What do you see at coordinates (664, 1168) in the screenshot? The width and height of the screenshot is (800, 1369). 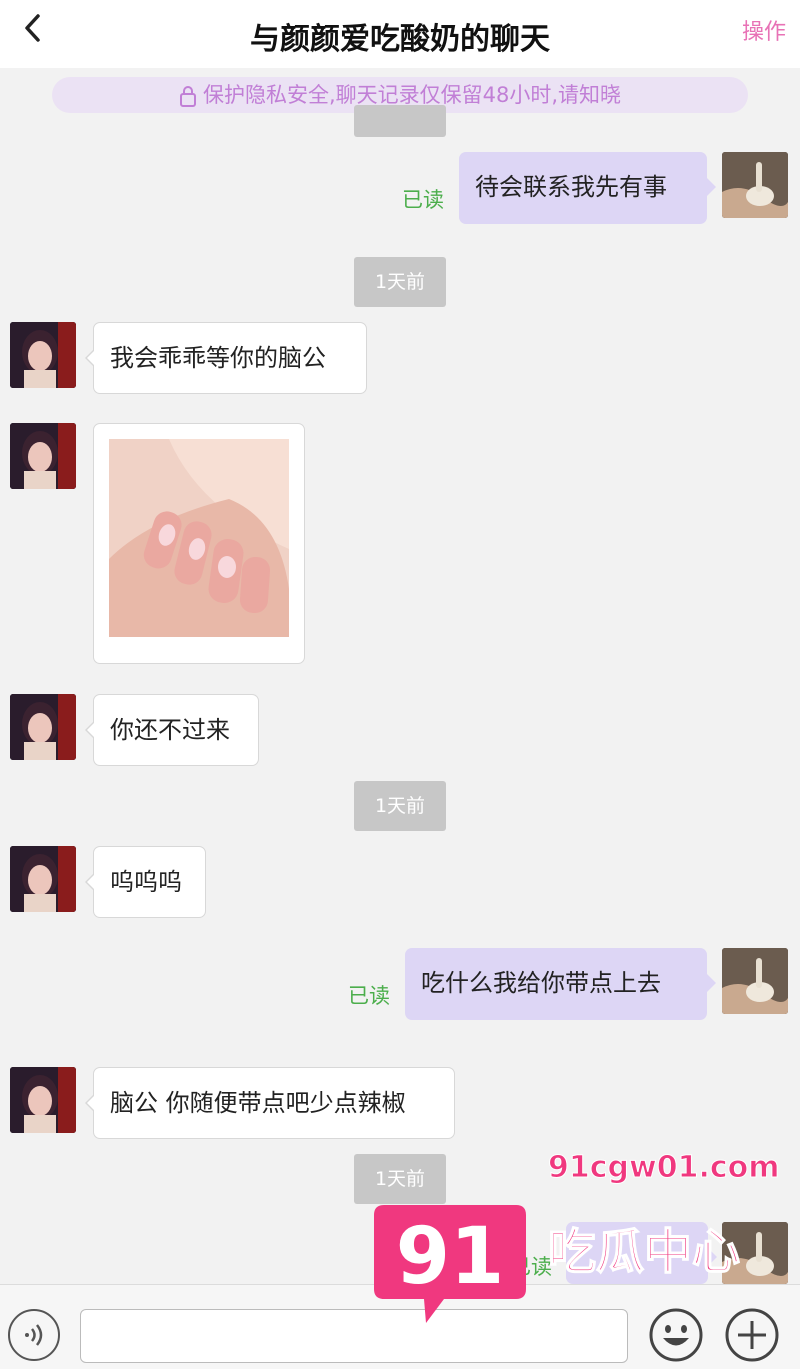 I see `watermark-url: 91cgw01.com` at bounding box center [664, 1168].